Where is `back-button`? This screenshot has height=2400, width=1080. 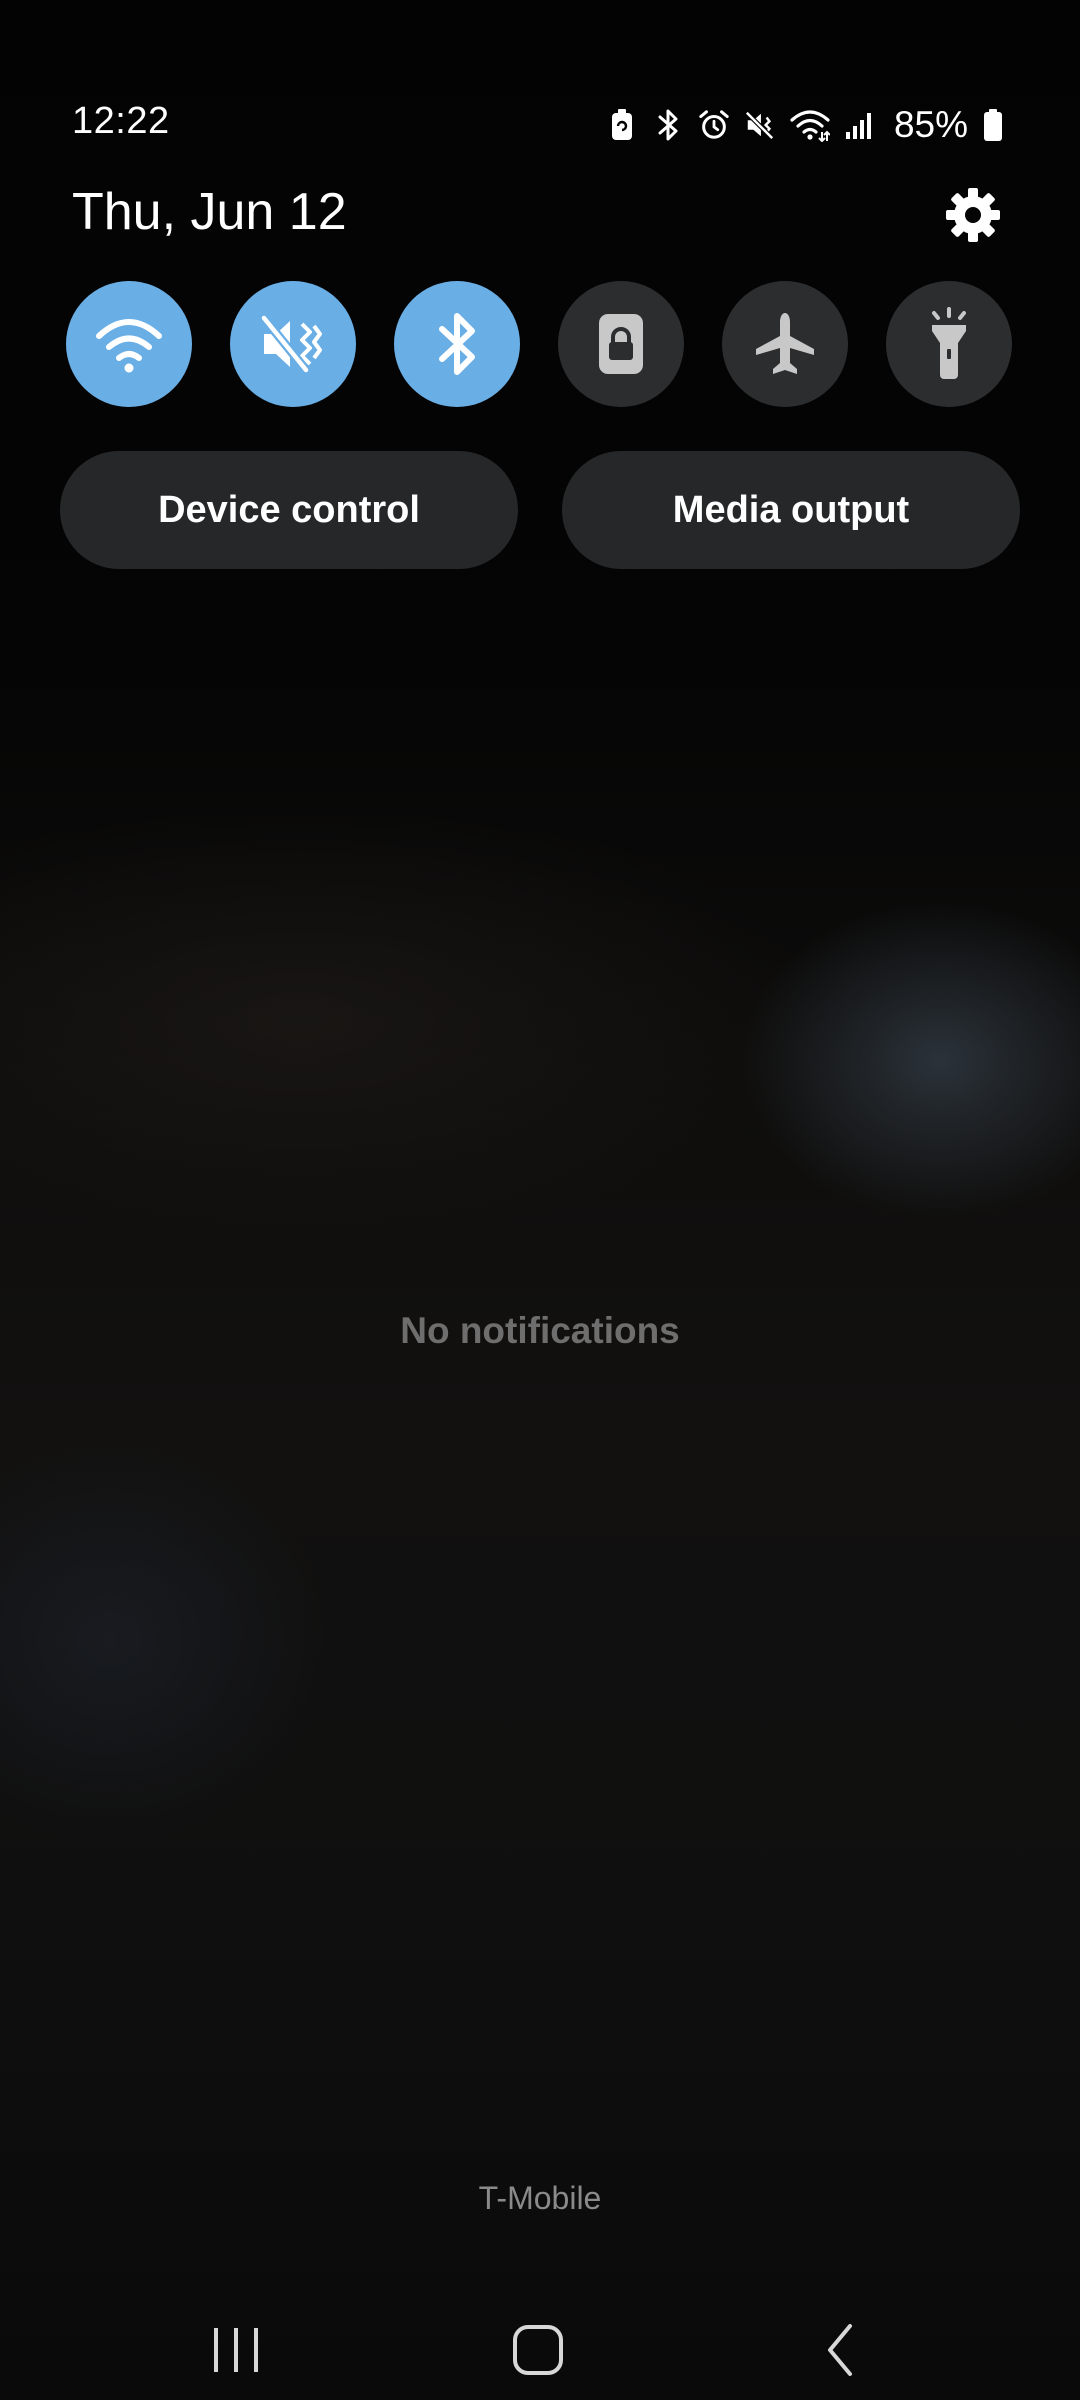 back-button is located at coordinates (840, 2350).